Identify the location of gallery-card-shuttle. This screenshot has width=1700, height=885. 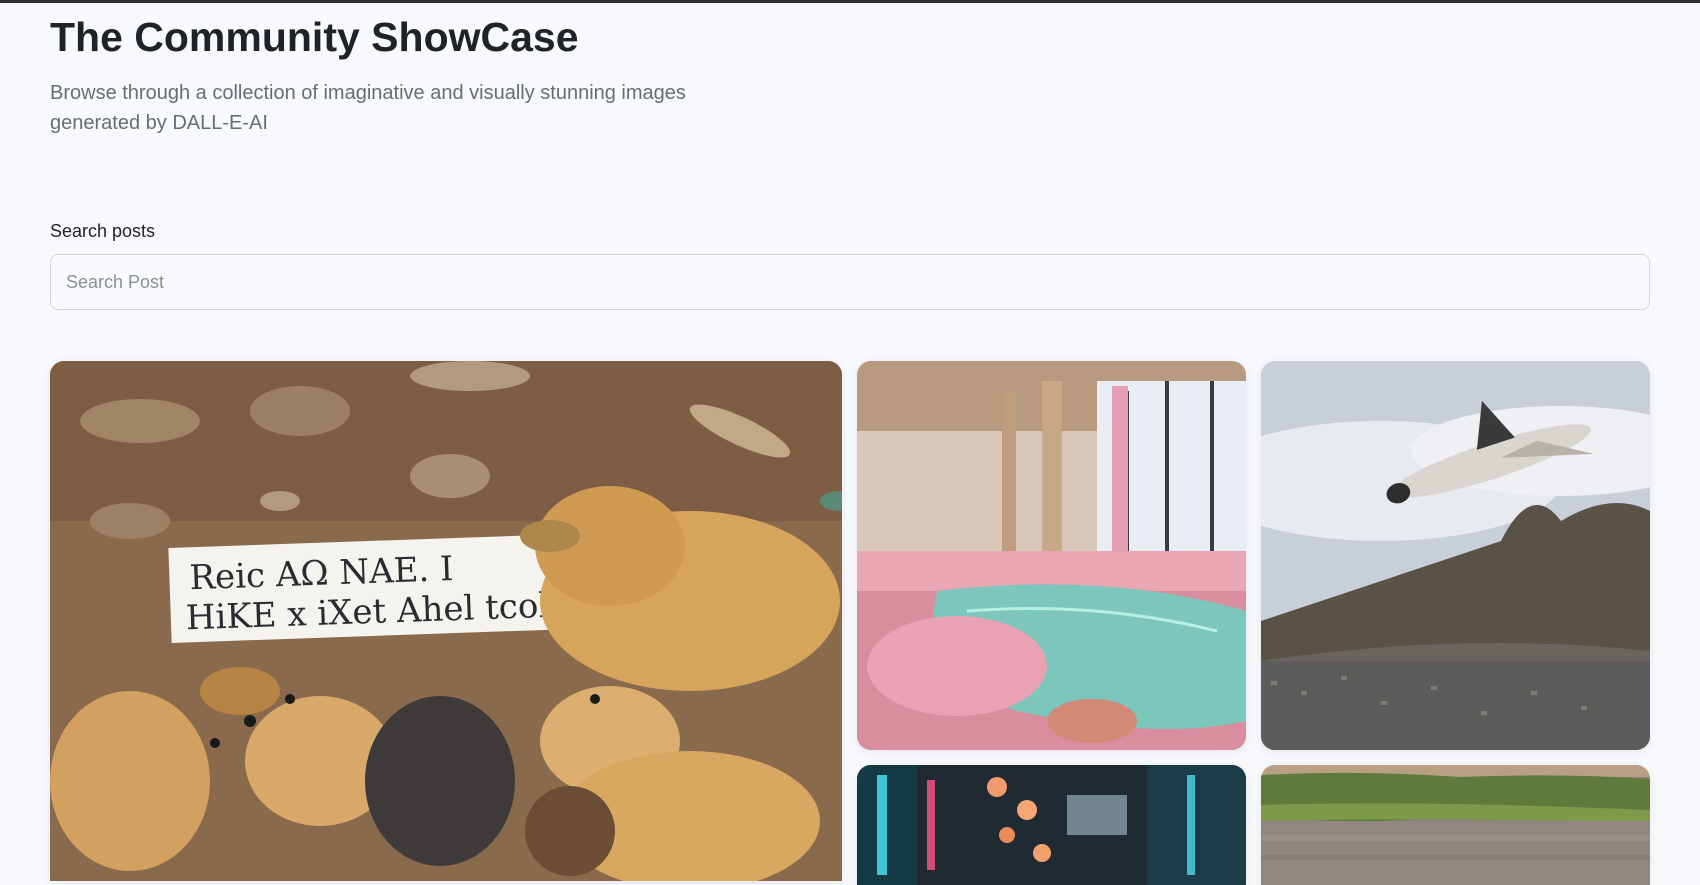
(1455, 555).